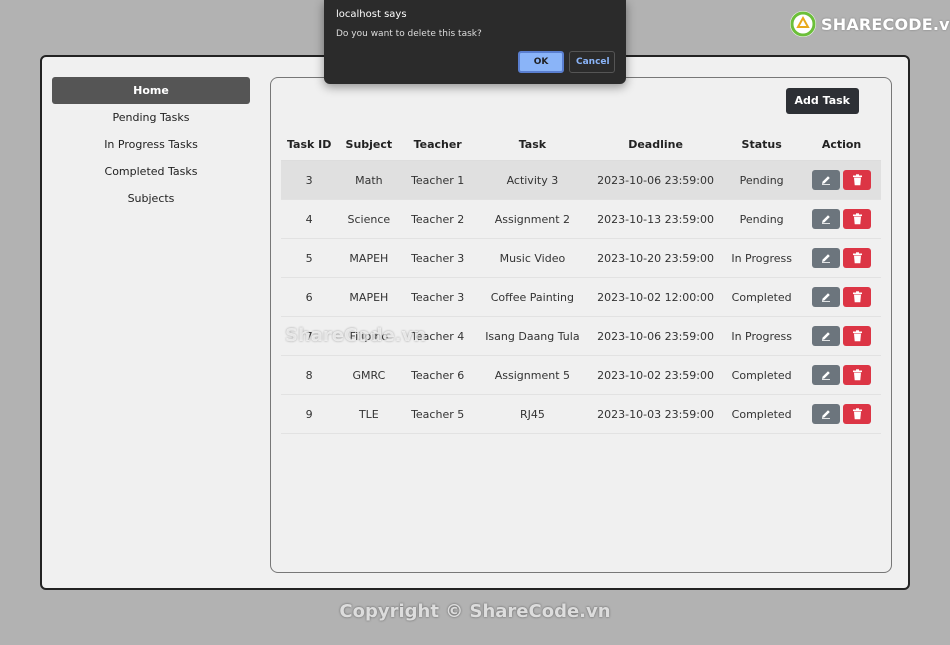  What do you see at coordinates (309, 219) in the screenshot?
I see `cell-task-id: 4` at bounding box center [309, 219].